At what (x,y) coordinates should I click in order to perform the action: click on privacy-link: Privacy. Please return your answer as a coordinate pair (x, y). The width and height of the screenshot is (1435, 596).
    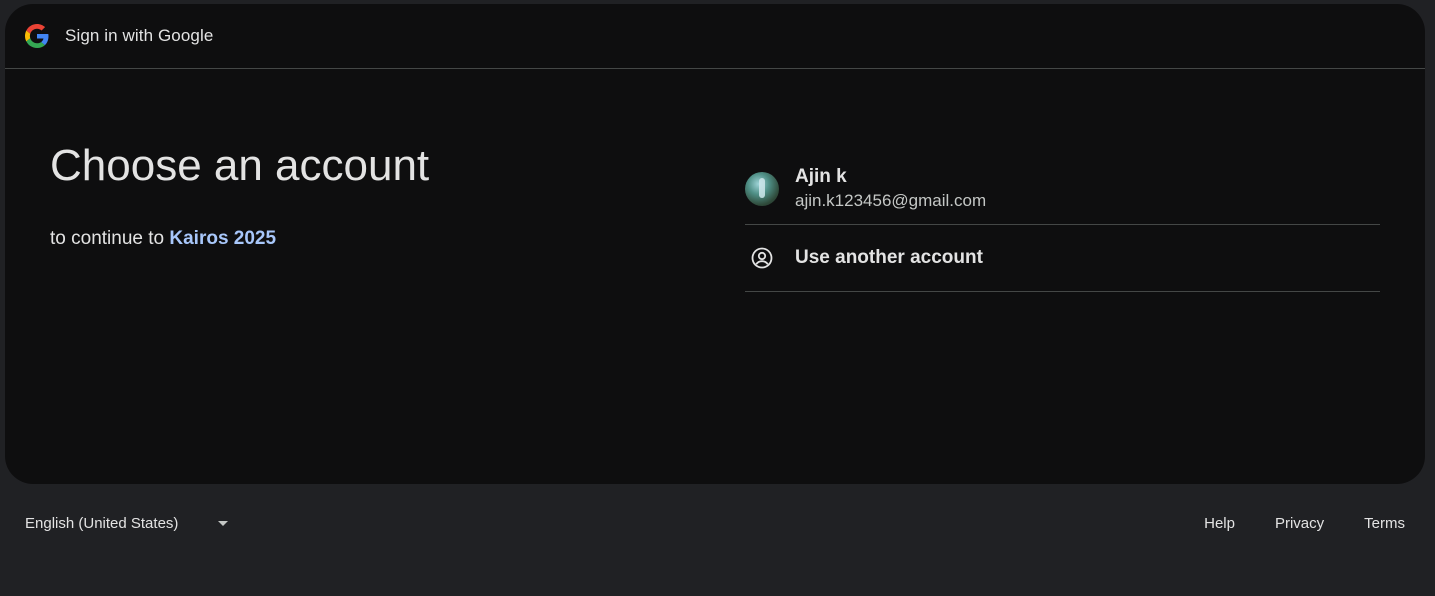
    Looking at the image, I should click on (1299, 523).